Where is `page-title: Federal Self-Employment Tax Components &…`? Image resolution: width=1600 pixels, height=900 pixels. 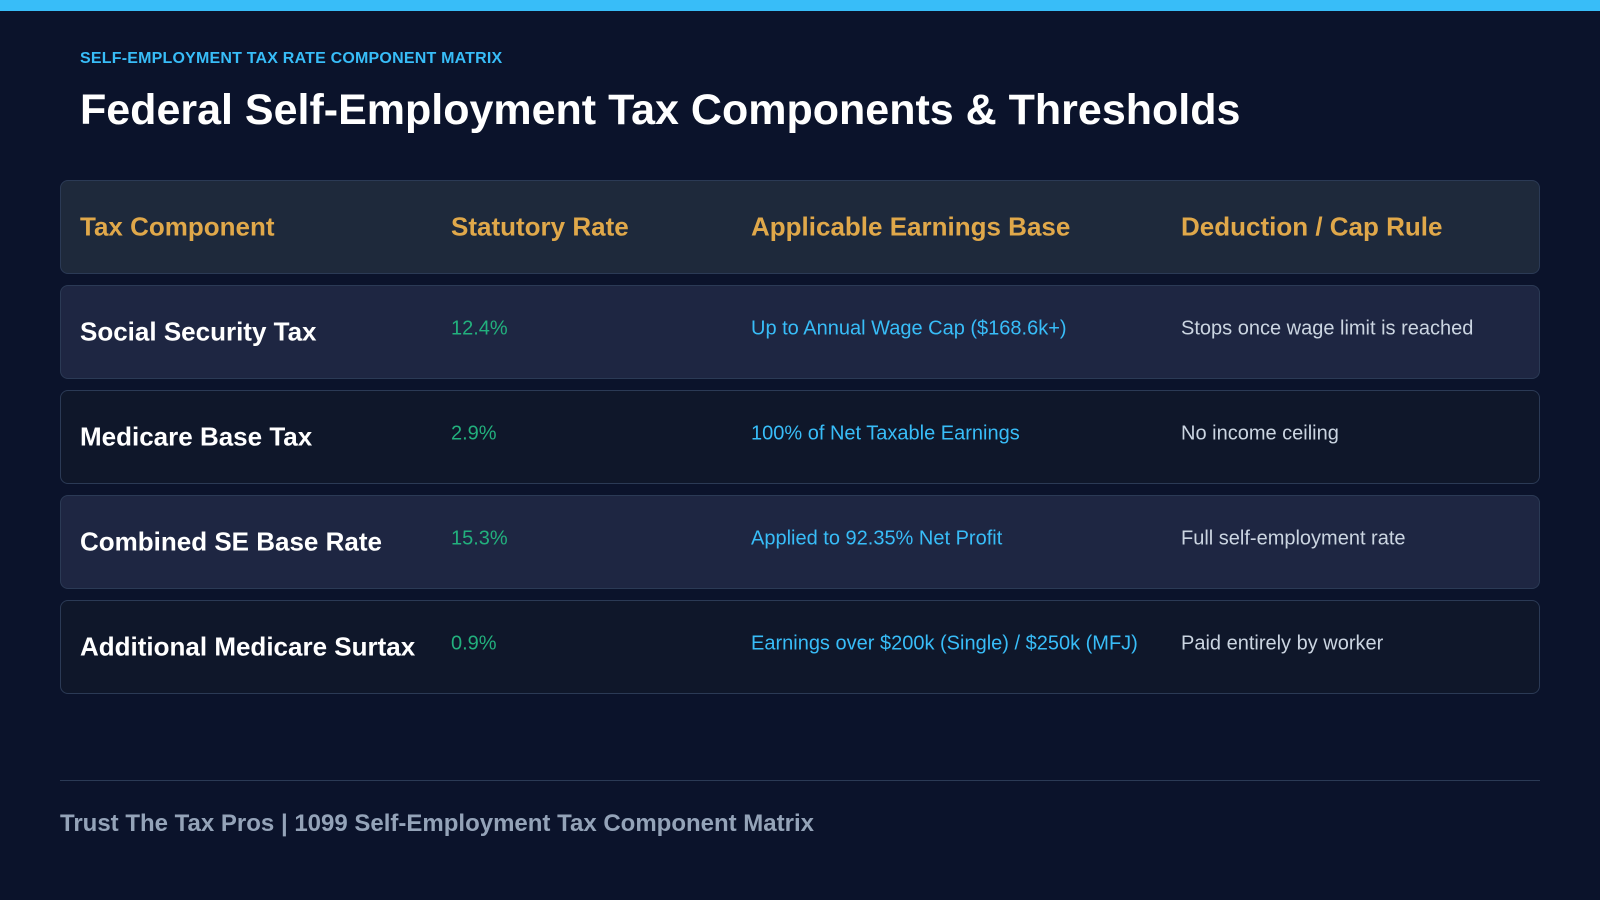 page-title: Federal Self-Employment Tax Components &… is located at coordinates (660, 110).